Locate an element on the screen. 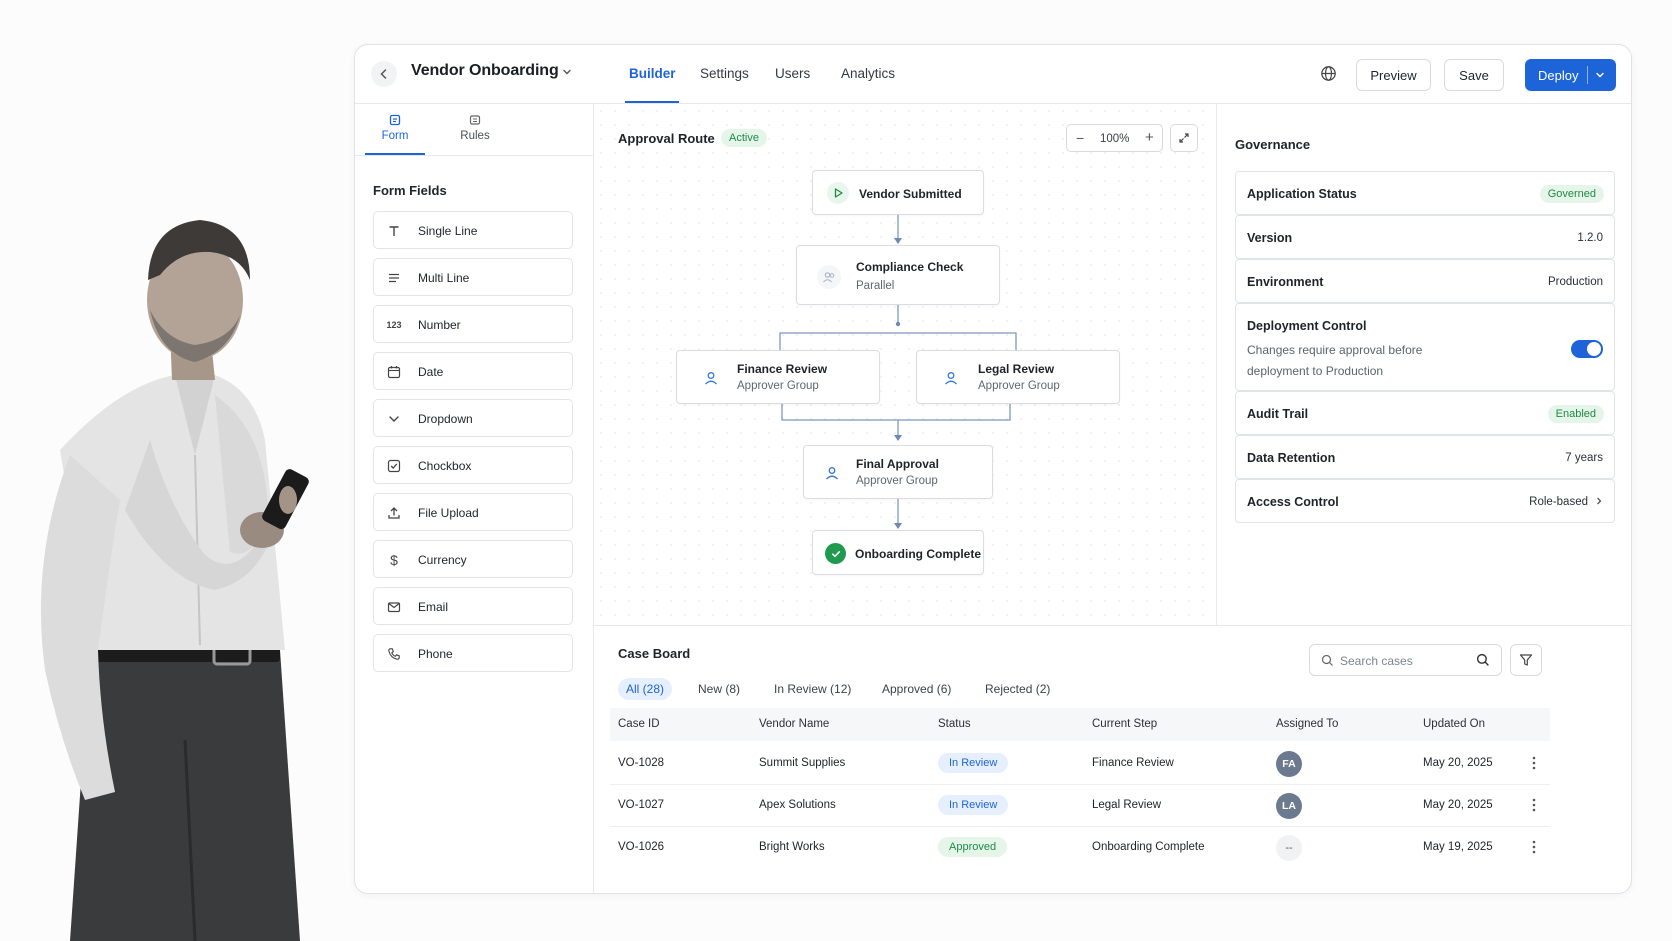  node-onboarding-complete: Onboarding Complete is located at coordinates (898, 552).